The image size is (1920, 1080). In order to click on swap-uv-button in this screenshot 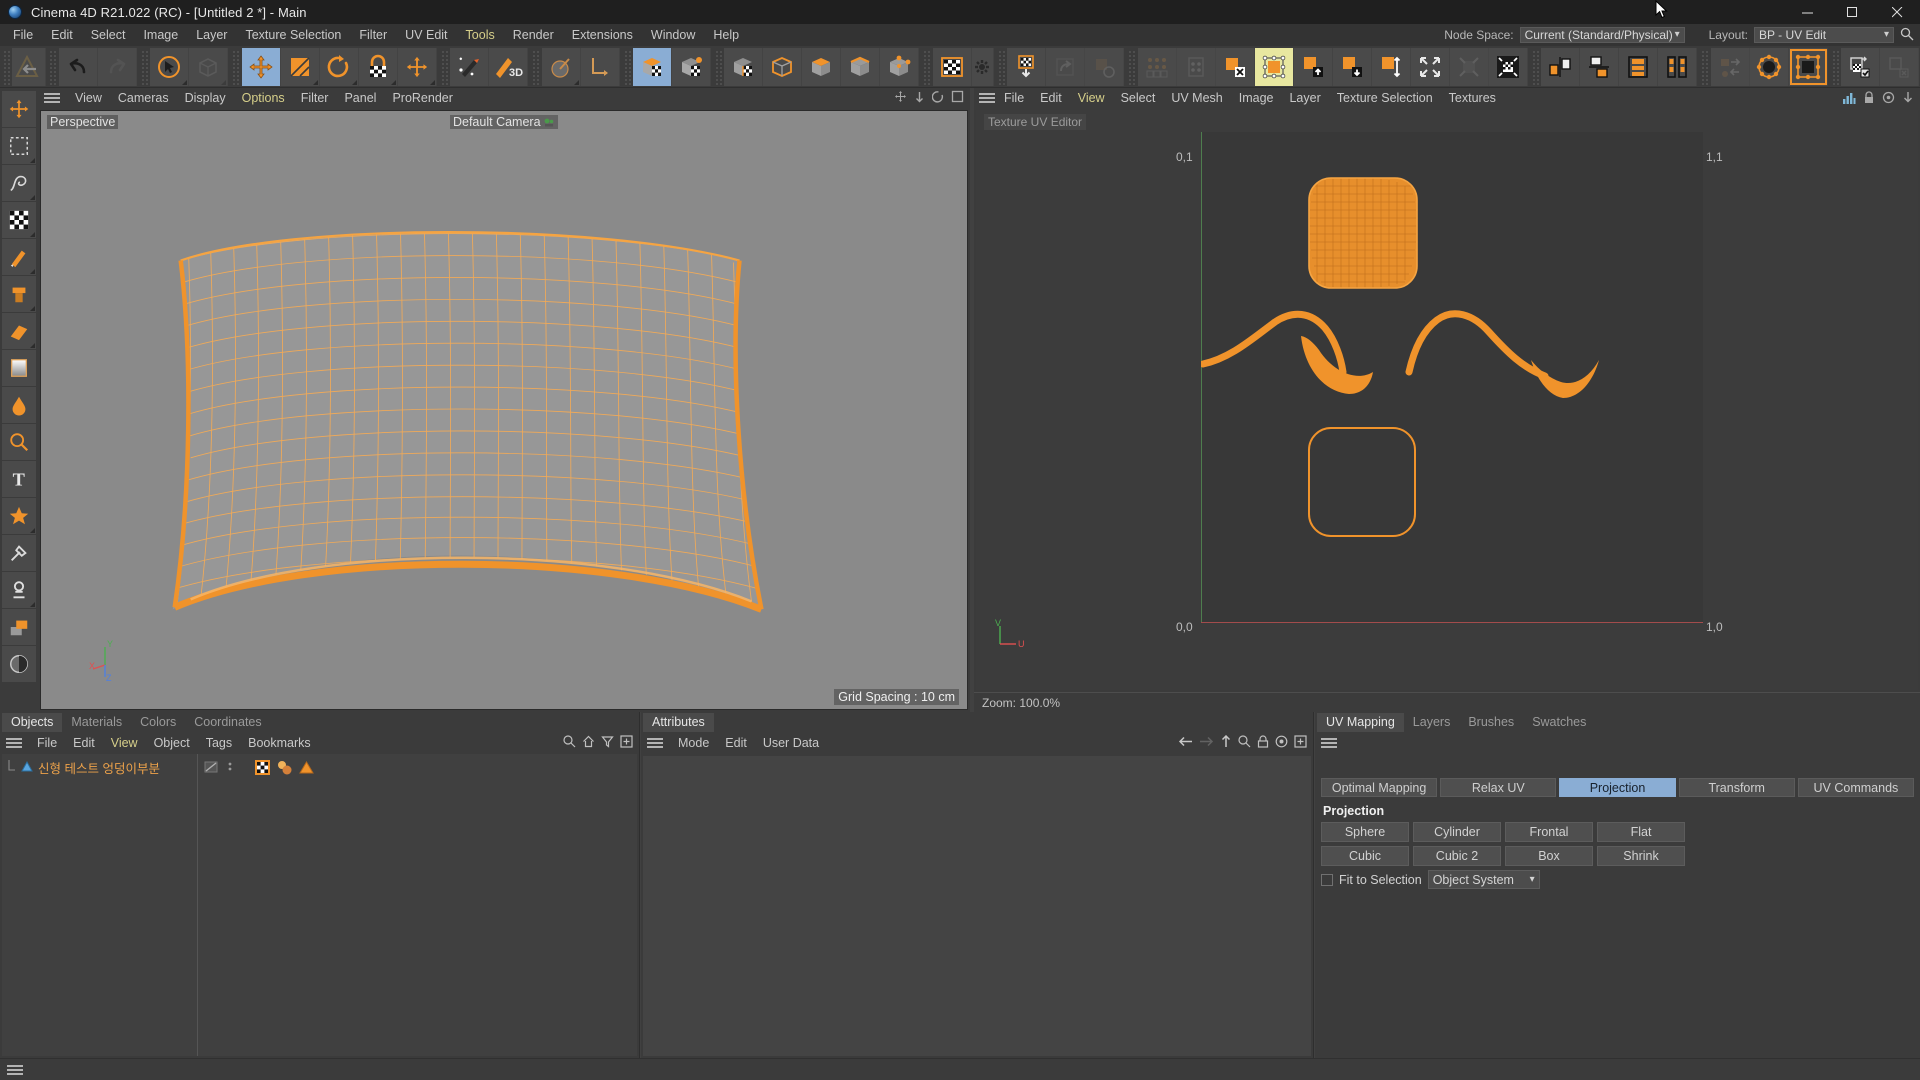, I will do `click(1730, 66)`.